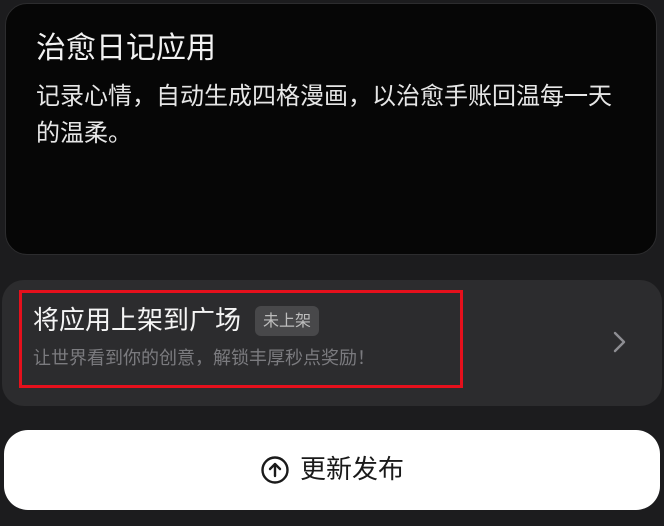 The height and width of the screenshot is (526, 664). What do you see at coordinates (324, 114) in the screenshot?
I see `app-description: 记录心情，自动生成四格漫画，以治愈手账回温每一天的温柔。` at bounding box center [324, 114].